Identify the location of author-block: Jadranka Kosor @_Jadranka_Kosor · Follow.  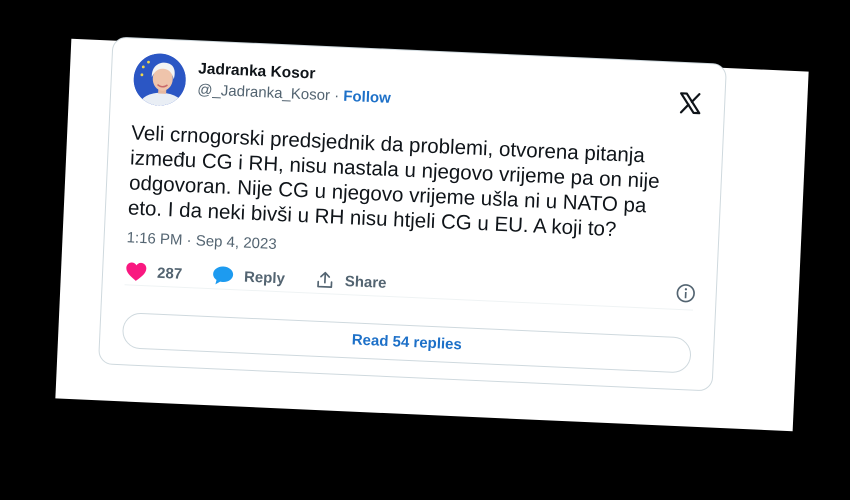
(294, 84).